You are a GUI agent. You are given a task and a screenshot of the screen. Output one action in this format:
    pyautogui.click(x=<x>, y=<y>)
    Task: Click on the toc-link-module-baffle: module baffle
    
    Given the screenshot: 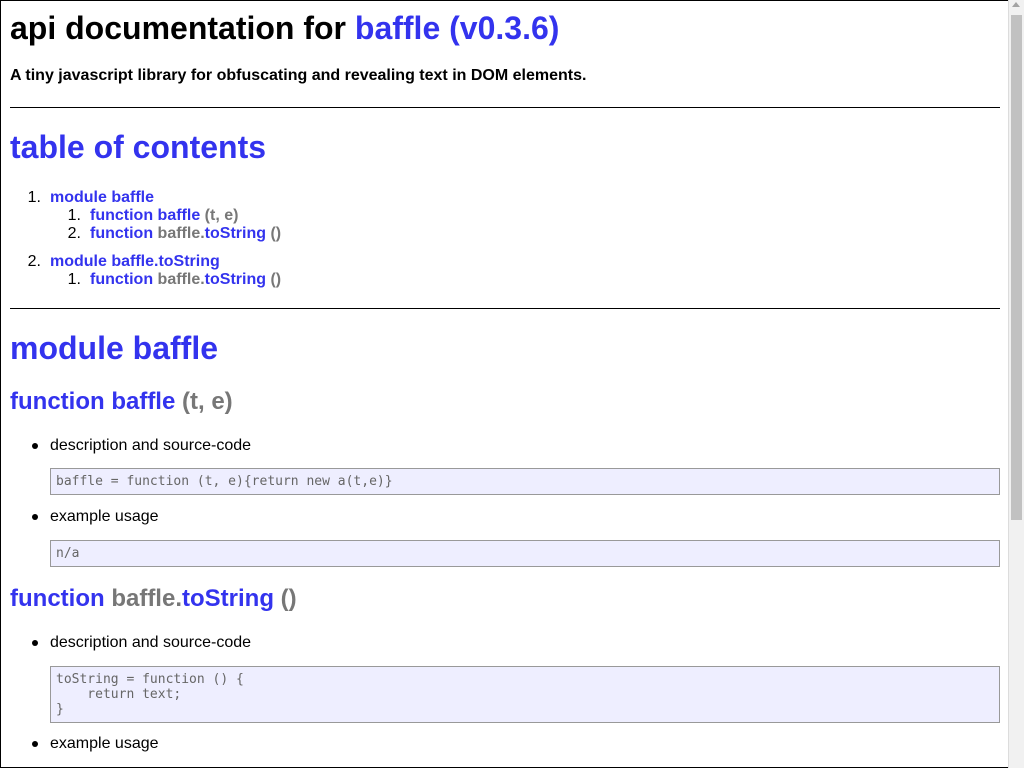 What is the action you would take?
    pyautogui.click(x=102, y=198)
    